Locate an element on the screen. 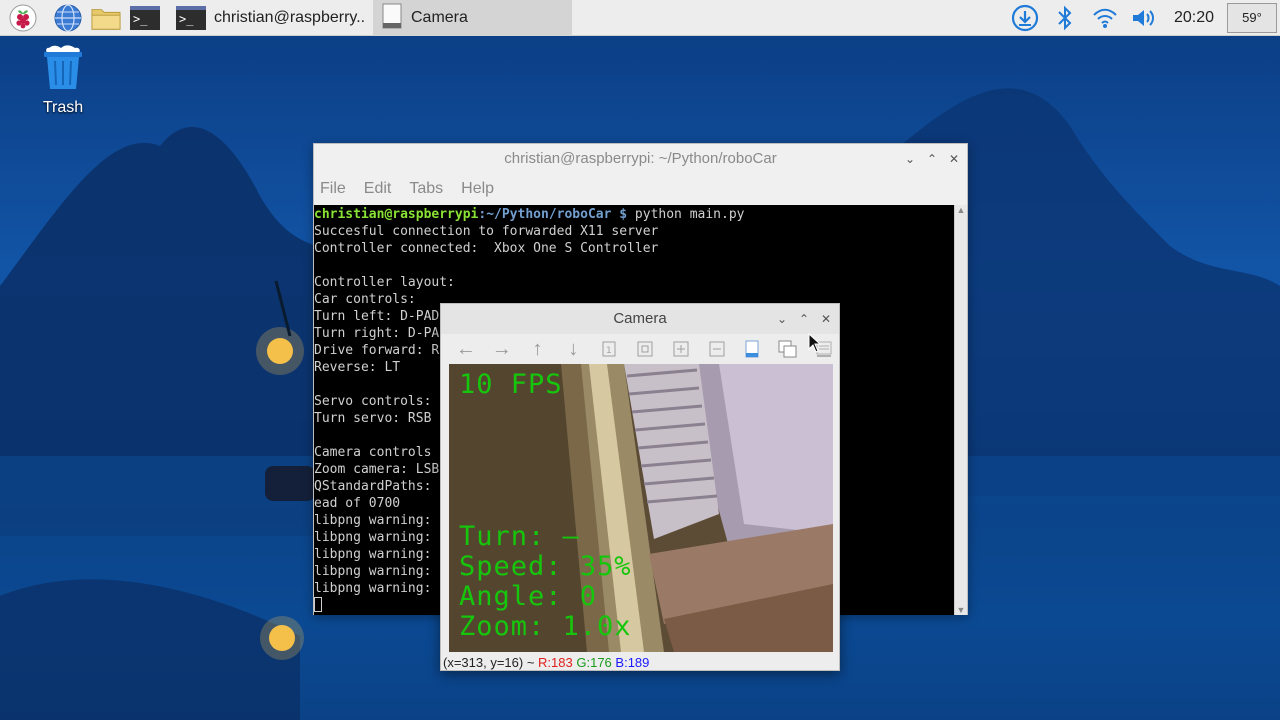 This screenshot has height=720, width=1280. svg-text: 1 is located at coordinates (609, 351).